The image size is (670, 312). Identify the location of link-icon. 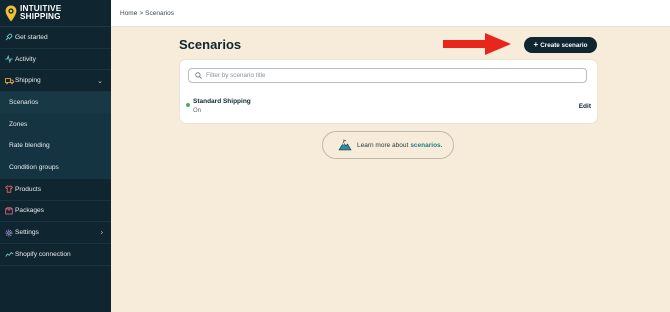
(9, 254).